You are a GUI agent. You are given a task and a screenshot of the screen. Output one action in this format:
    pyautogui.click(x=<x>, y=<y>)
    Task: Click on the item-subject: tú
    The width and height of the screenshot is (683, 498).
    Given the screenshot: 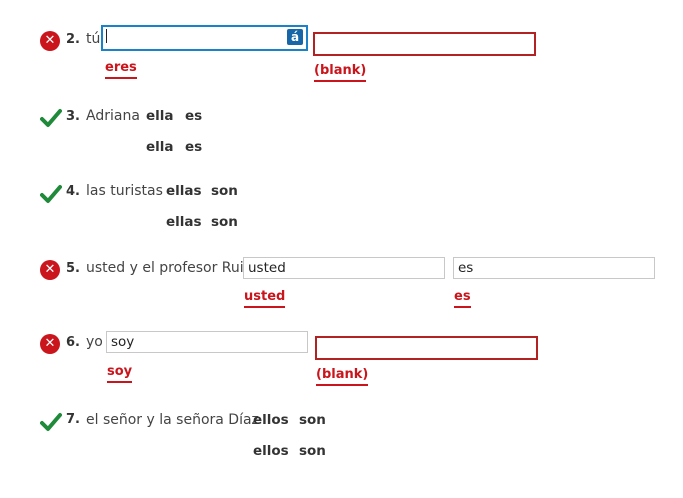 What is the action you would take?
    pyautogui.click(x=93, y=39)
    